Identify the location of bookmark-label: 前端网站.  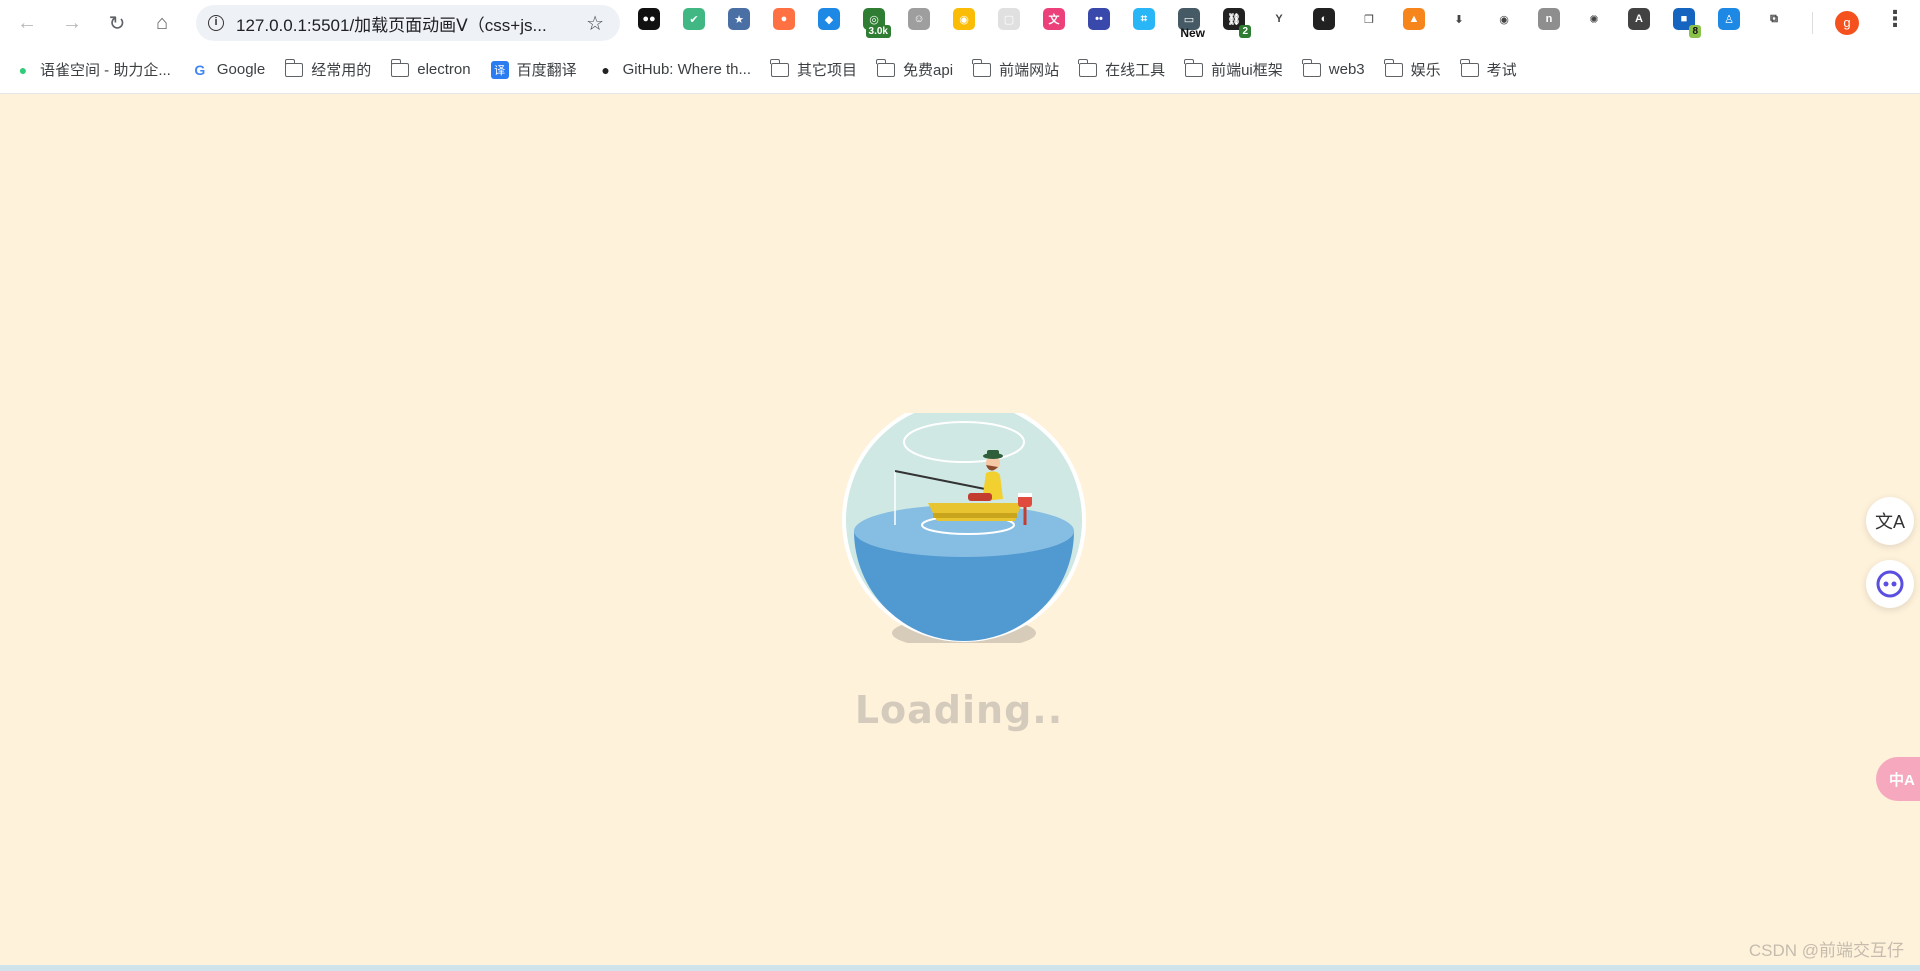
(1029, 70).